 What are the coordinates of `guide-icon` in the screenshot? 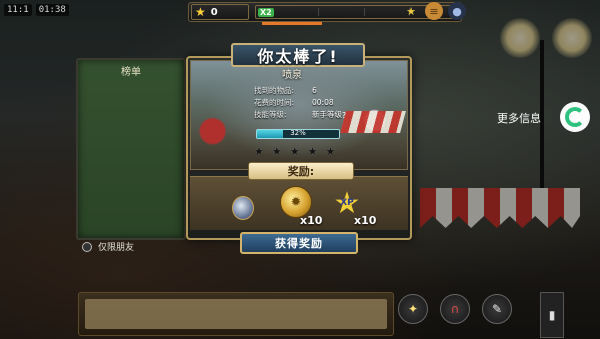 It's located at (575, 117).